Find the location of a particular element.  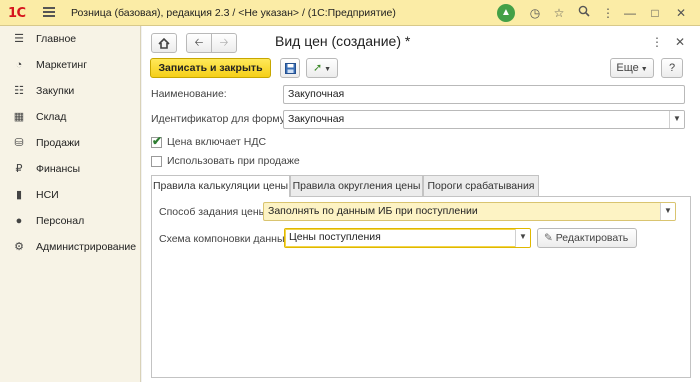

form-more-icon: ⋮ is located at coordinates (657, 42).